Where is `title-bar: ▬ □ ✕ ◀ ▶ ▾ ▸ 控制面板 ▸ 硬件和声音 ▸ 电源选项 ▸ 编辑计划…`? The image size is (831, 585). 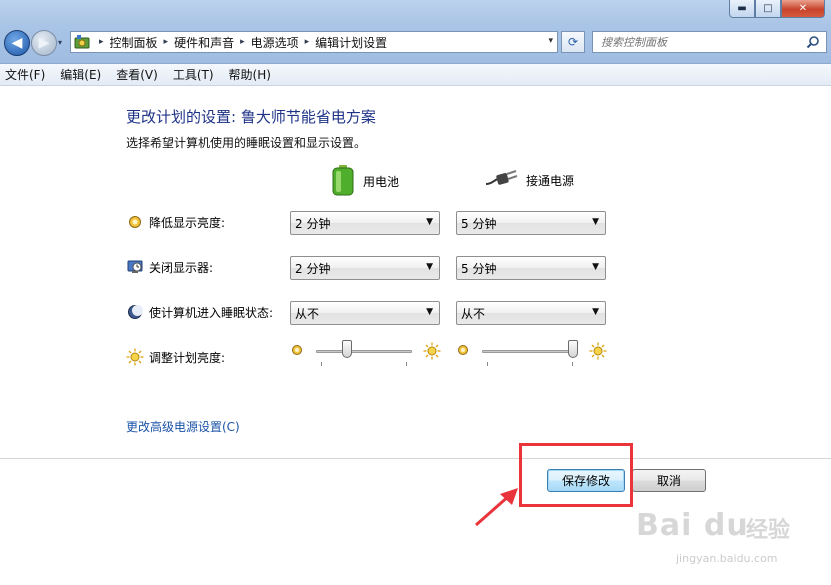
title-bar: ▬ □ ✕ ◀ ▶ ▾ ▸ 控制面板 ▸ 硬件和声音 ▸ 电源选项 ▸ 编辑计划… is located at coordinates (415, 32).